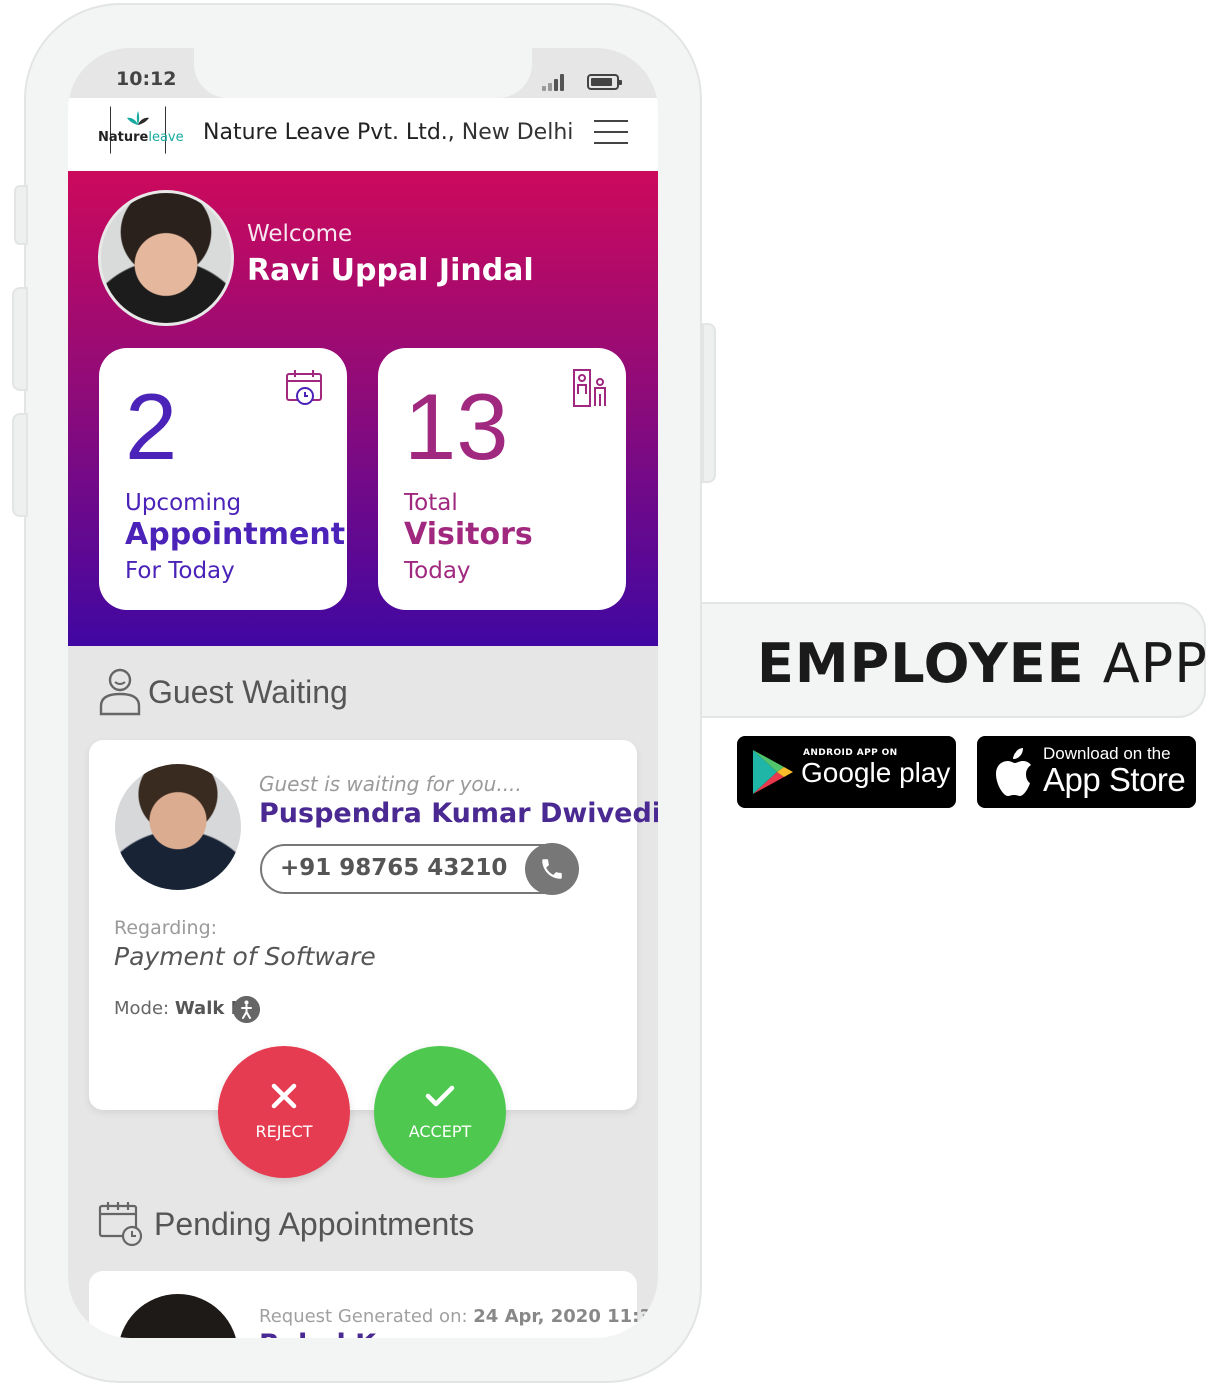  I want to click on phone-volume-up, so click(20, 339).